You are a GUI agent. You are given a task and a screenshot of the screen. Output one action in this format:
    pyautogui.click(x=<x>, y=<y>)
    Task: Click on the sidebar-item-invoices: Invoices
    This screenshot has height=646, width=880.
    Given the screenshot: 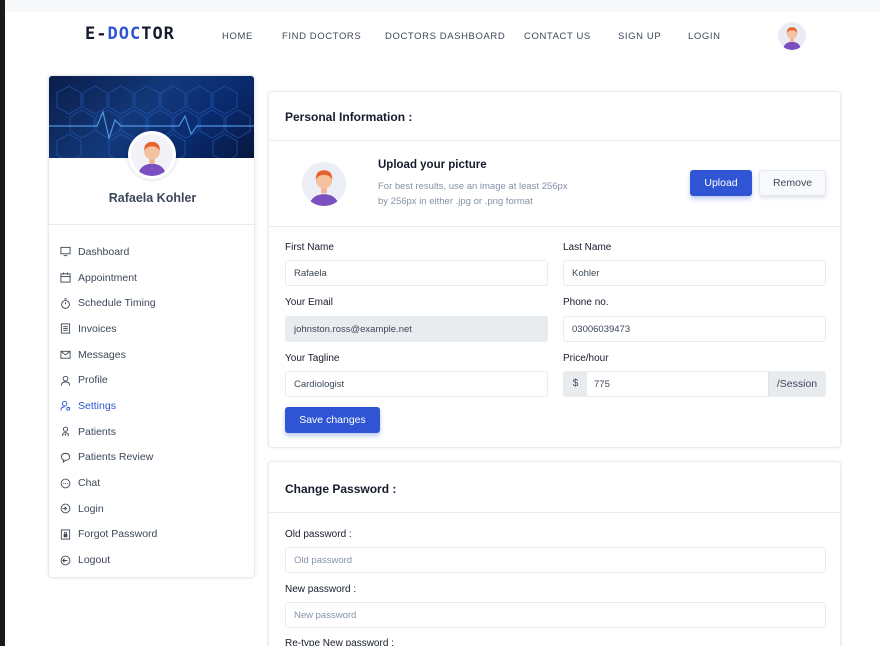 What is the action you would take?
    pyautogui.click(x=108, y=329)
    